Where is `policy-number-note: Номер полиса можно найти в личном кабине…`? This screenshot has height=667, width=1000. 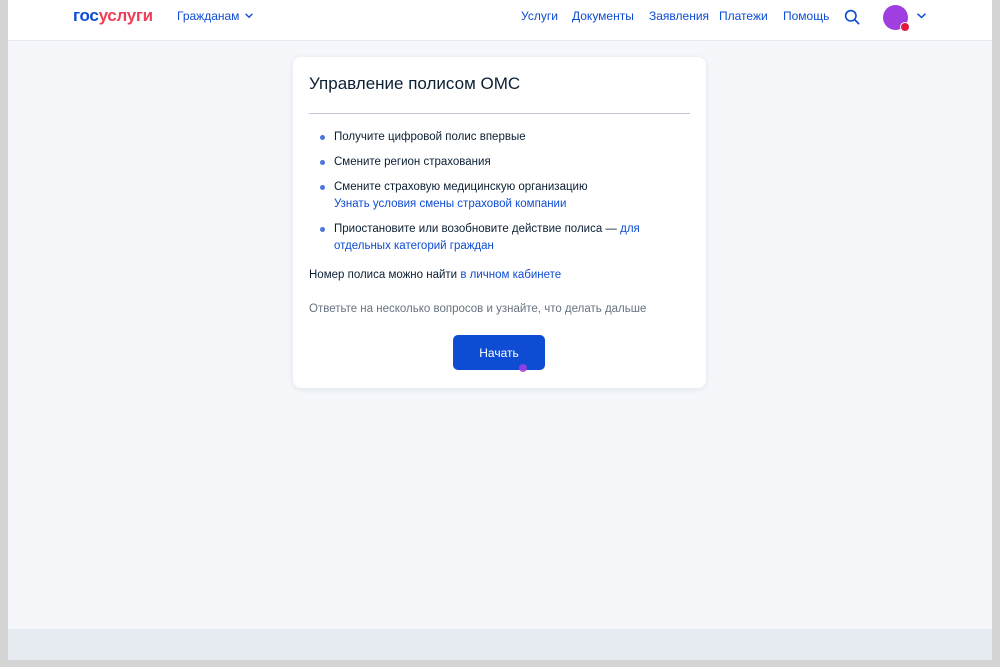
policy-number-note: Номер полиса можно найти в личном кабине… is located at coordinates (435, 275).